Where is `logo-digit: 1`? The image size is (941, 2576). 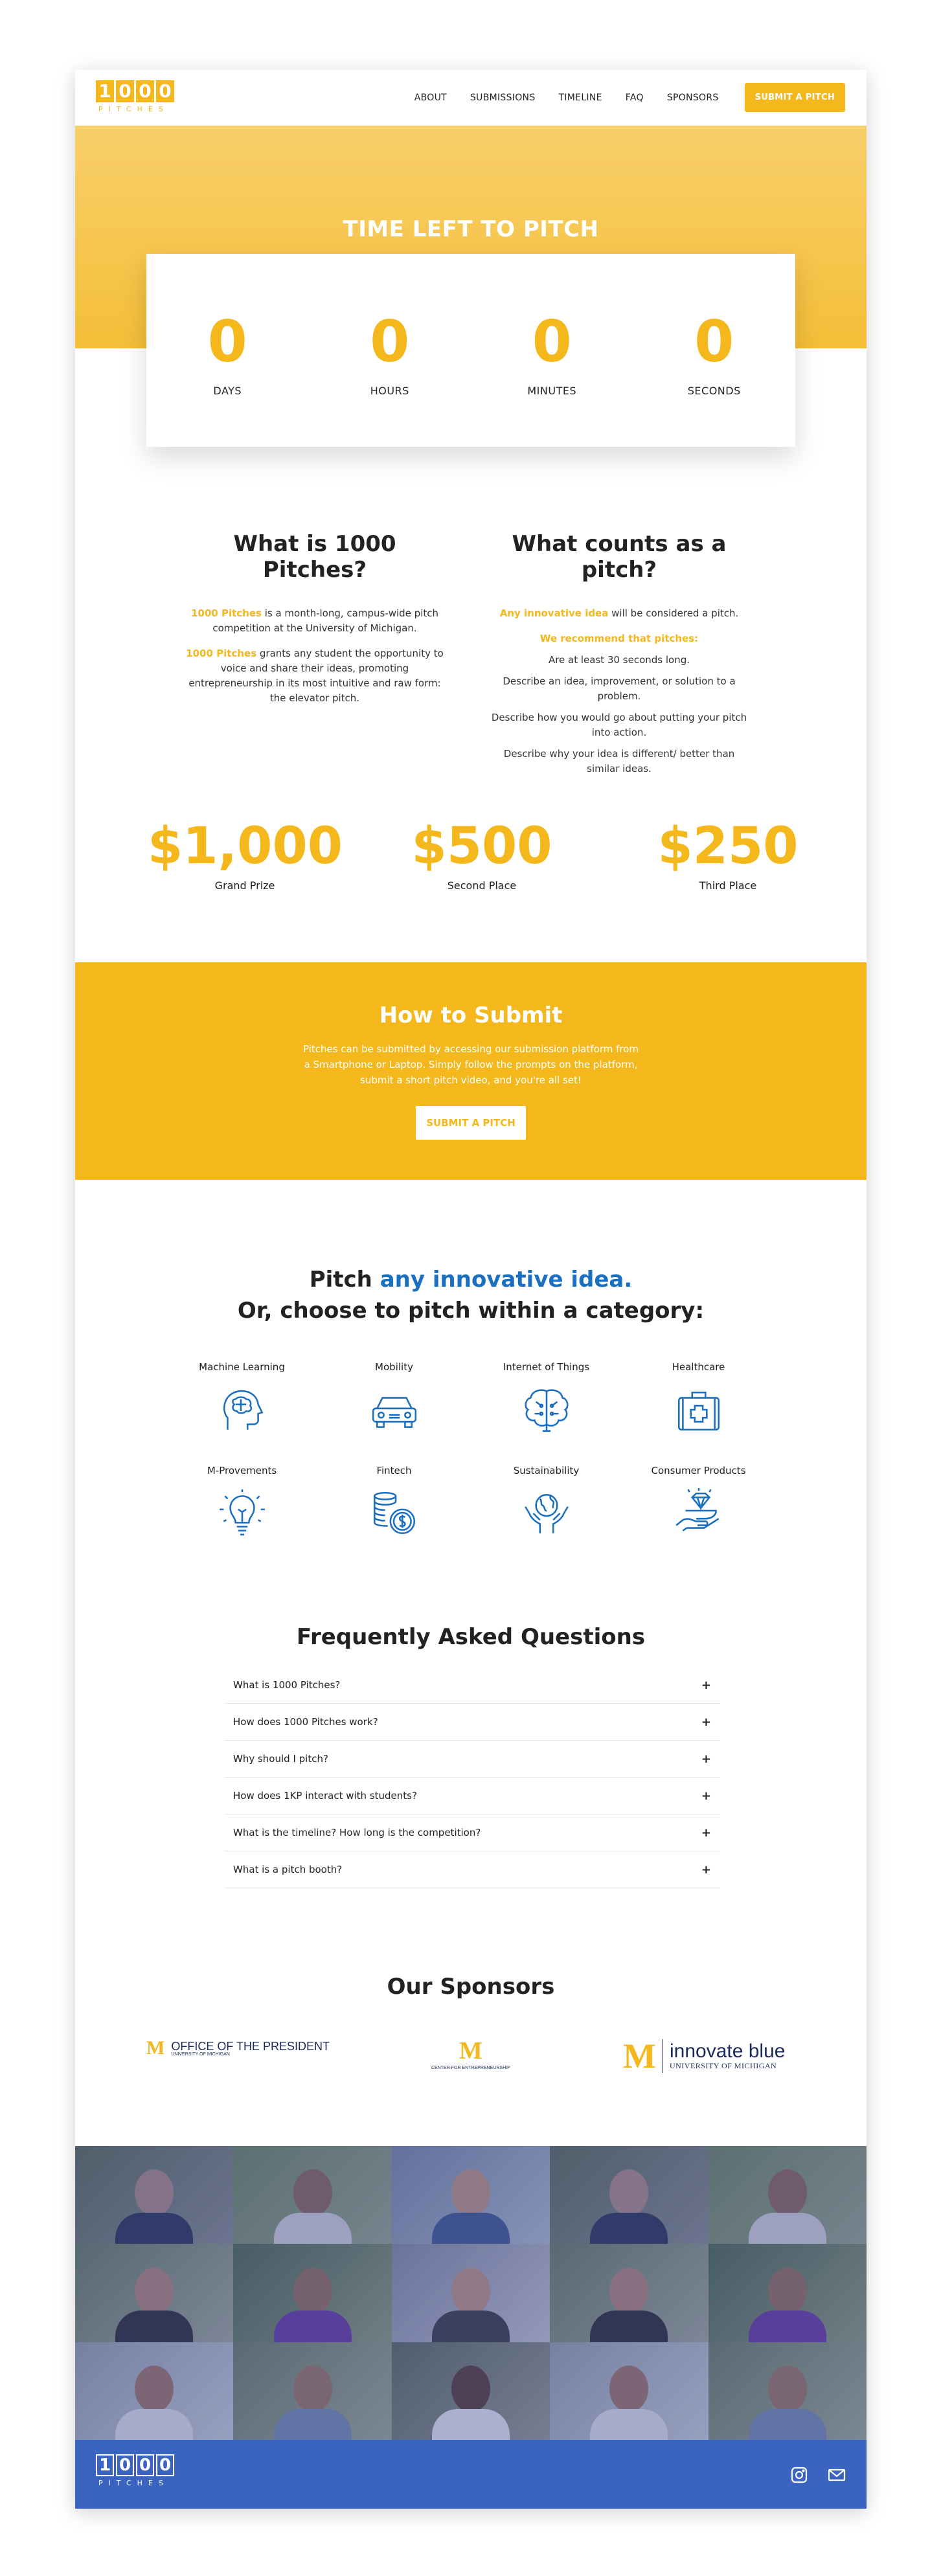
logo-digit: 1 is located at coordinates (105, 2465).